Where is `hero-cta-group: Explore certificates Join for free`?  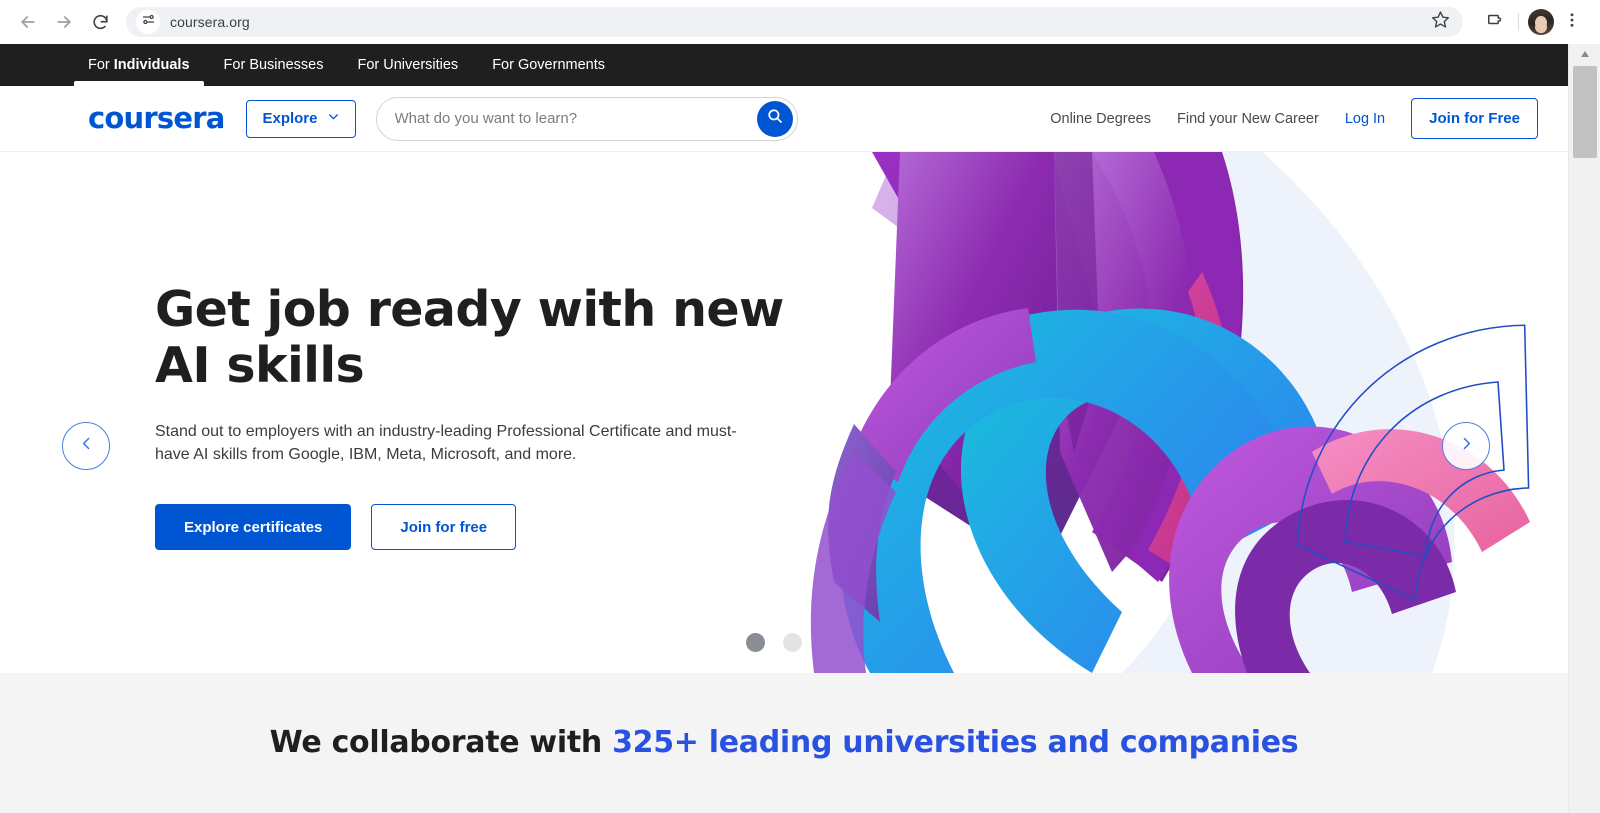
hero-cta-group: Explore certificates Join for free is located at coordinates (475, 527).